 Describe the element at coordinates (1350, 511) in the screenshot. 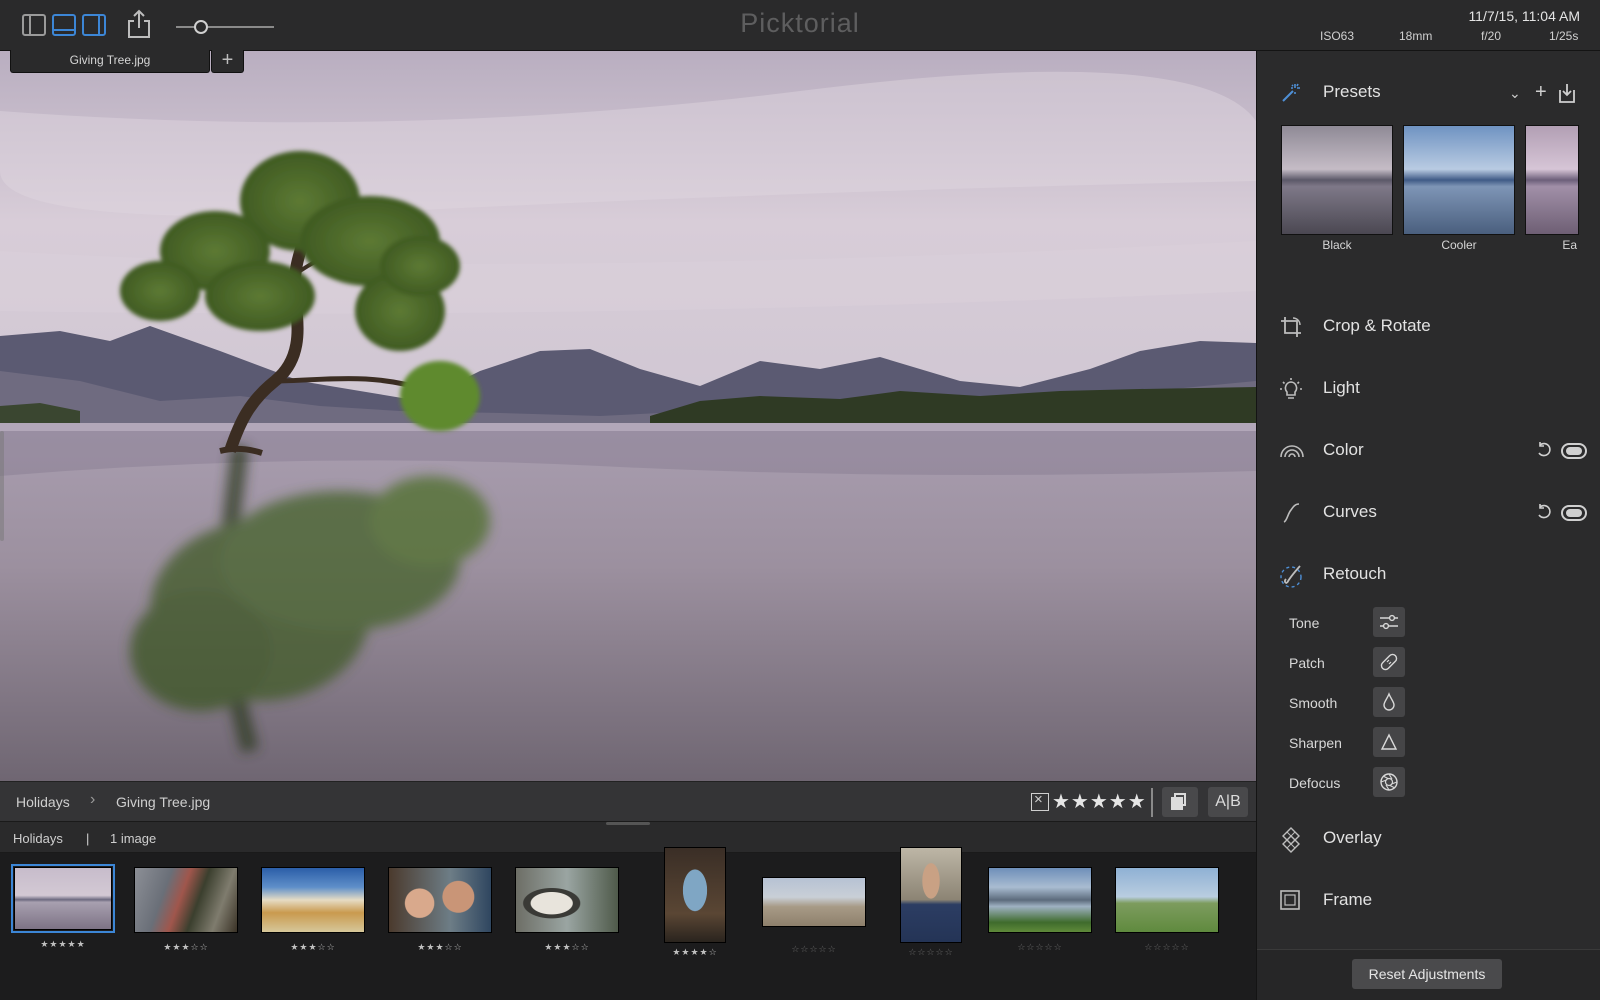

I see `curves-label: Curves` at that location.